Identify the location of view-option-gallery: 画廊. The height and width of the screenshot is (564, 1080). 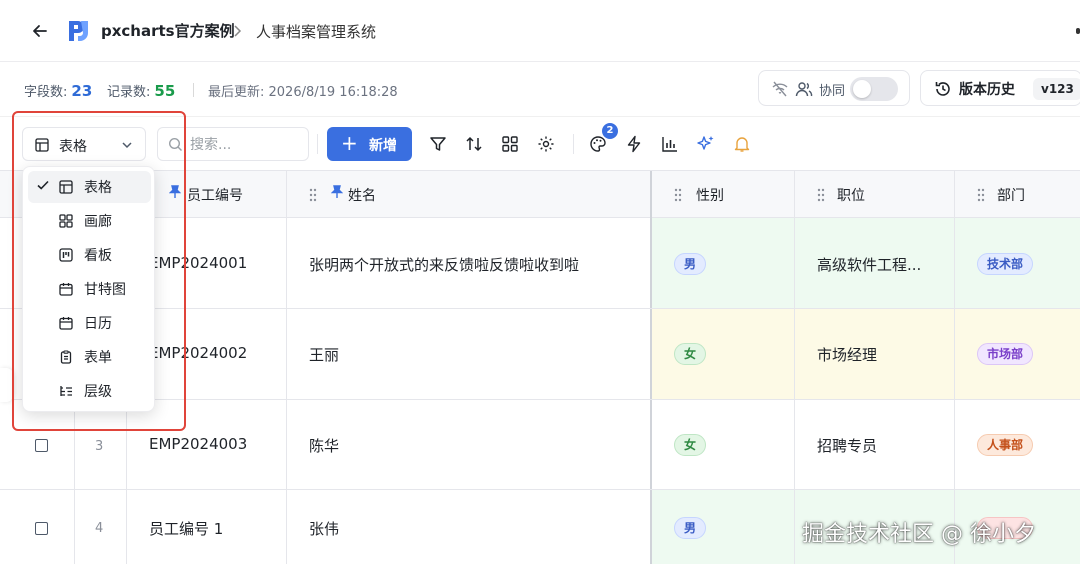
(89, 221).